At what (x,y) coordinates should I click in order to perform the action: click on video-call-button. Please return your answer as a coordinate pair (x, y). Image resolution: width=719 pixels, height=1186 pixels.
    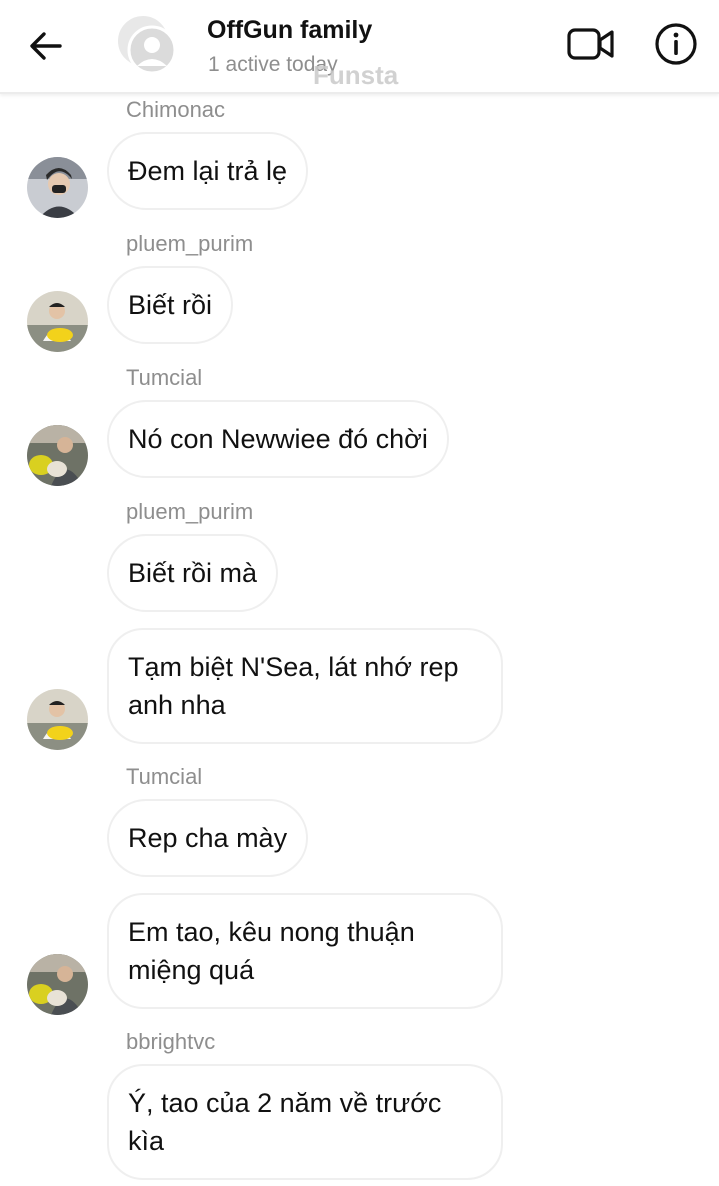
    Looking at the image, I should click on (591, 44).